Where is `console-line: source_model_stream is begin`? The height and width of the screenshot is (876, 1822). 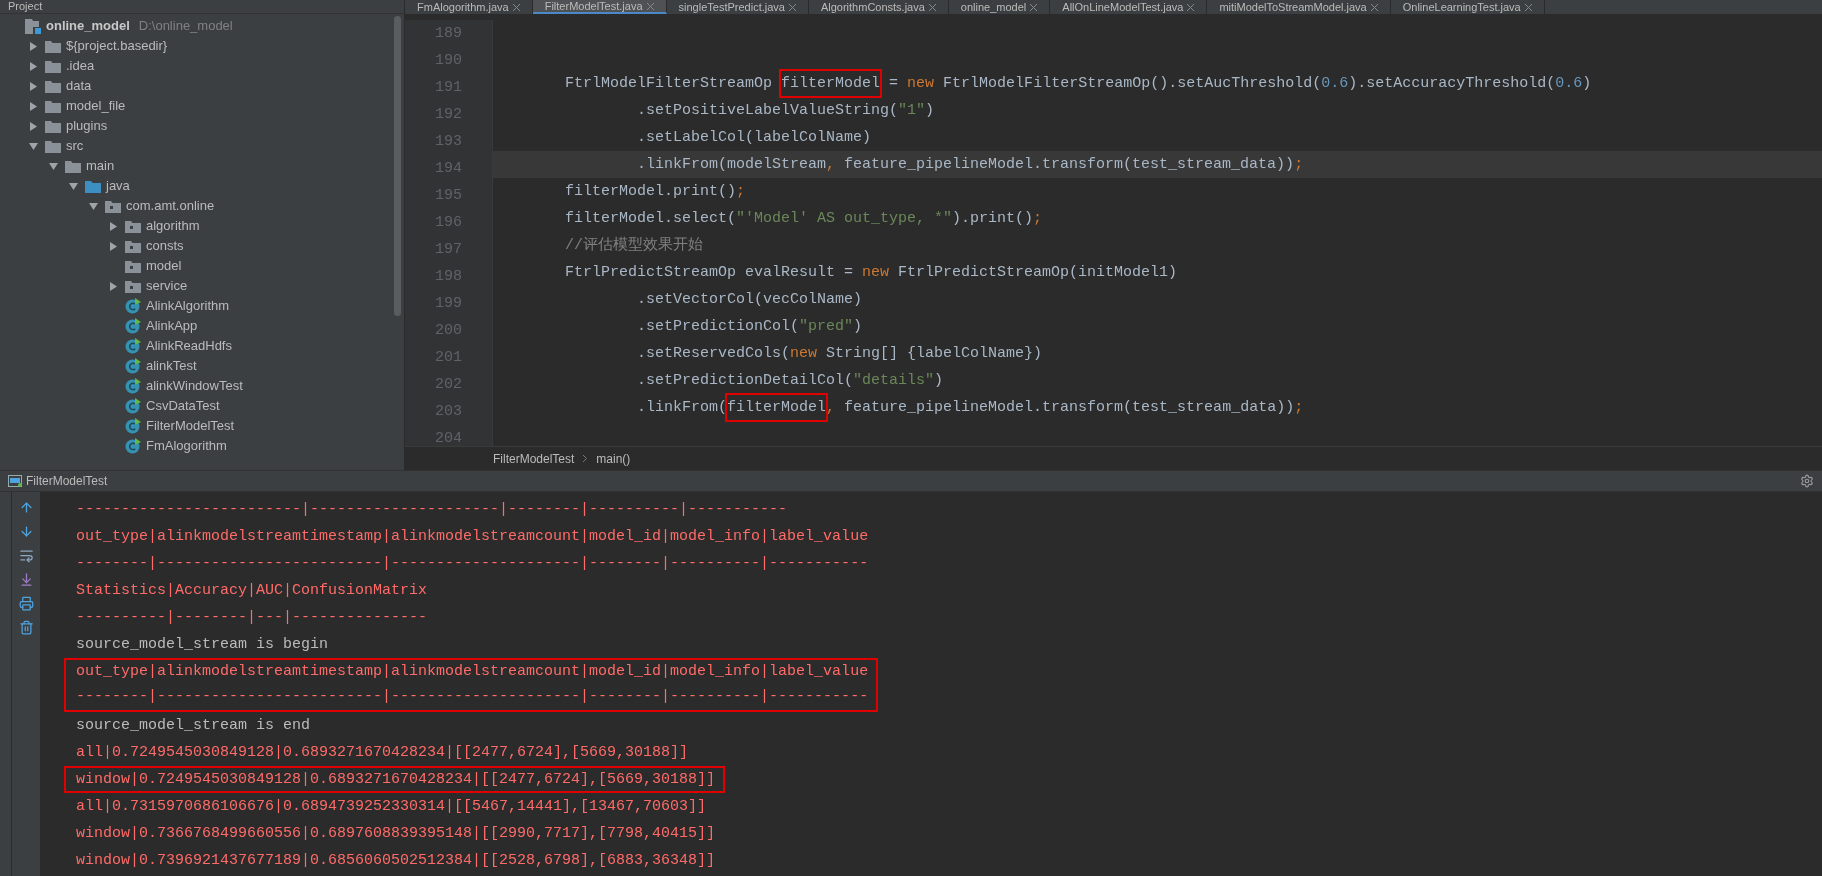
console-line: source_model_stream is begin is located at coordinates (202, 645).